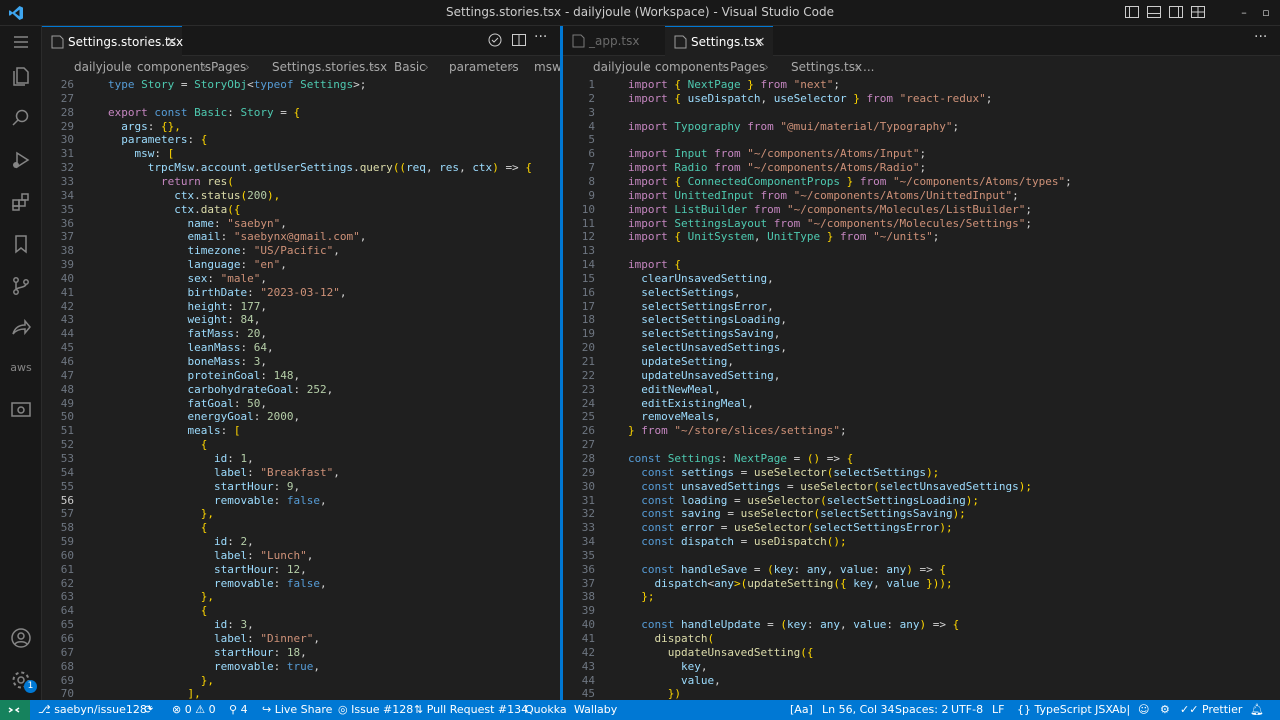 The height and width of the screenshot is (720, 1280). What do you see at coordinates (294, 514) in the screenshot?
I see `code-line: 57 },` at bounding box center [294, 514].